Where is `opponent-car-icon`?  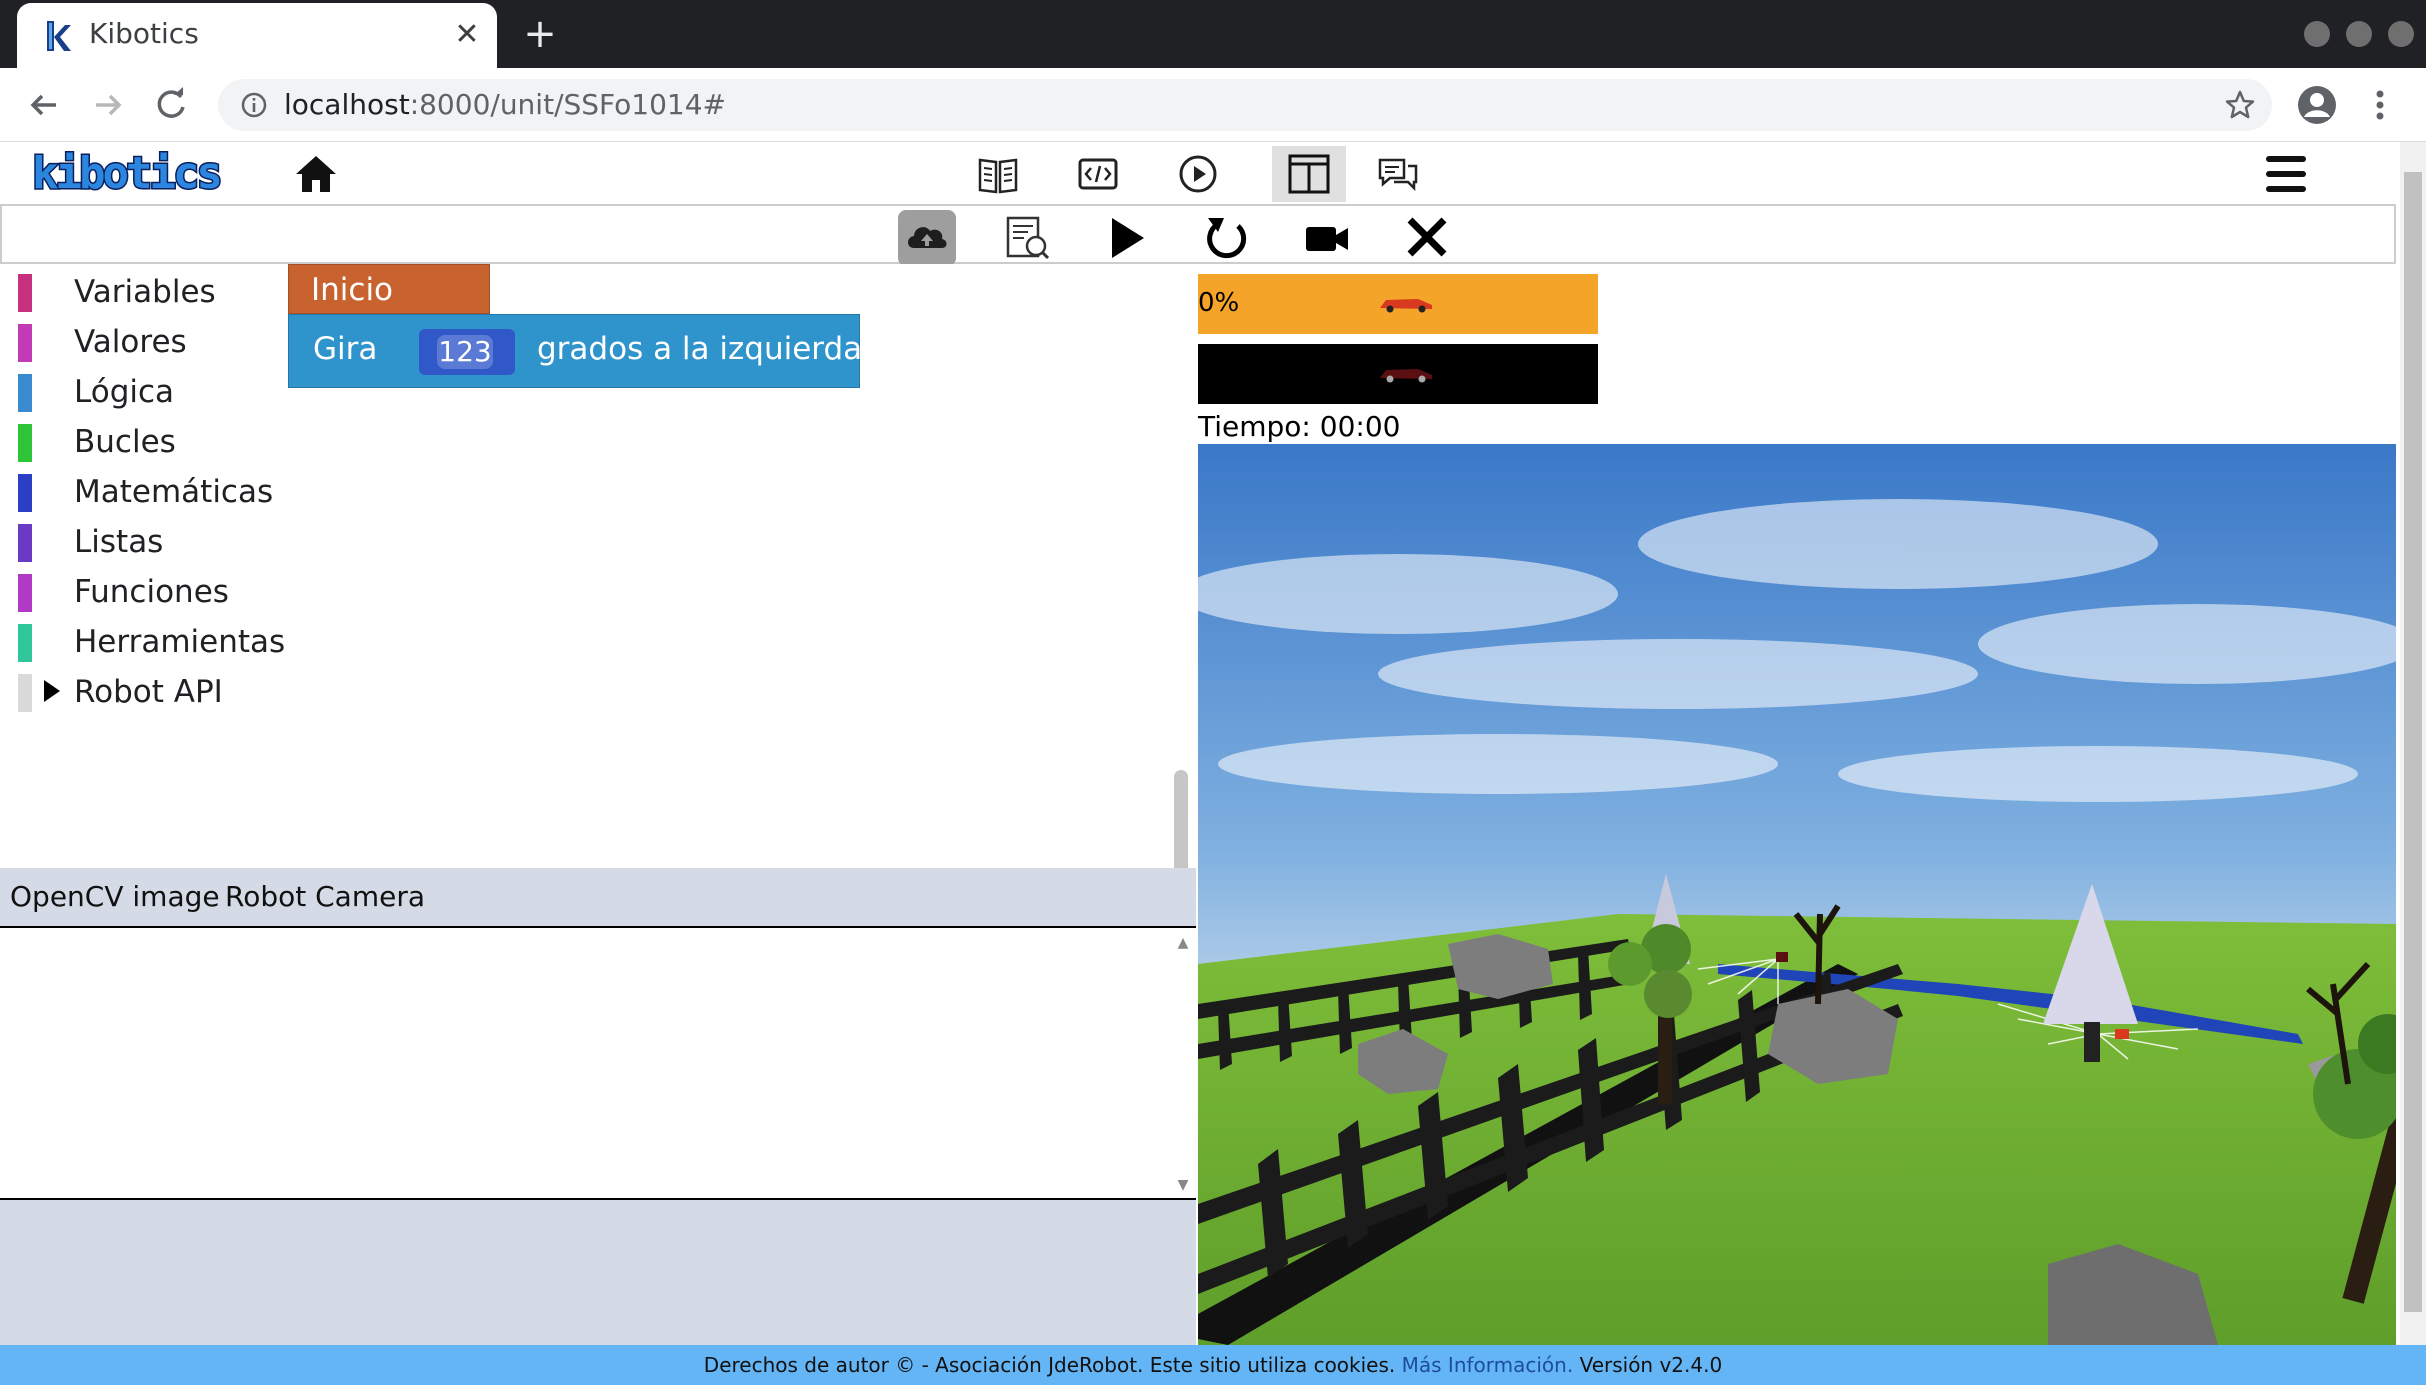
opponent-car-icon is located at coordinates (1406, 376).